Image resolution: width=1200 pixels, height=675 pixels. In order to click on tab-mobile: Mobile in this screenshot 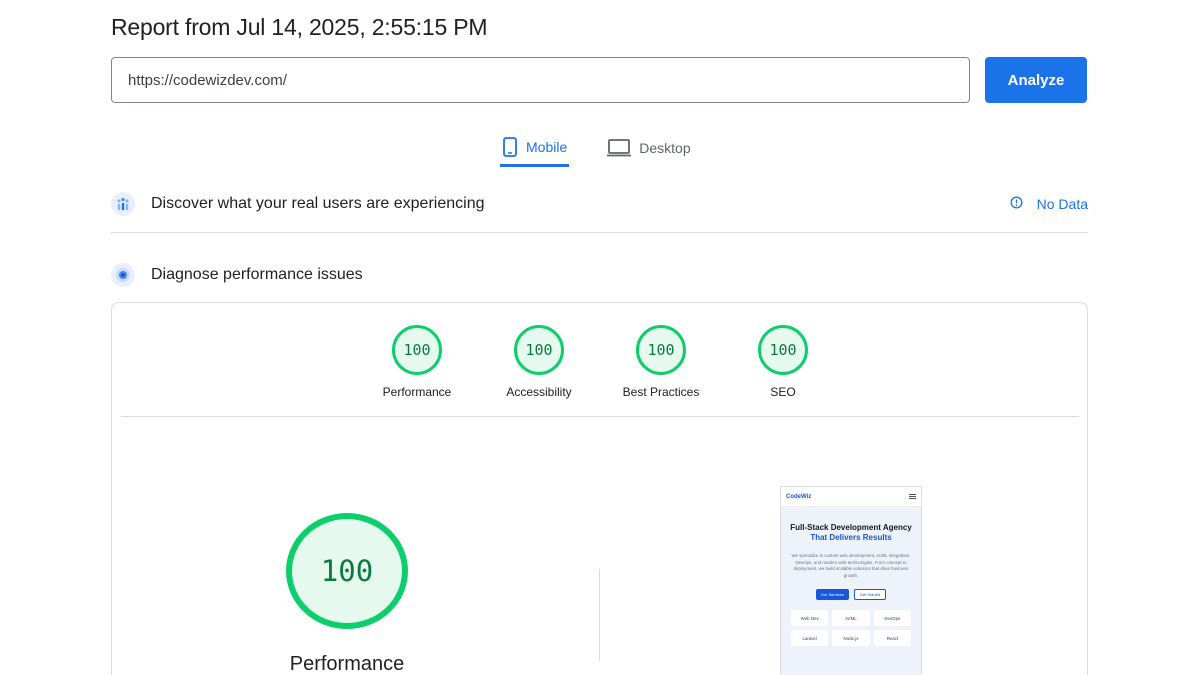, I will do `click(535, 148)`.